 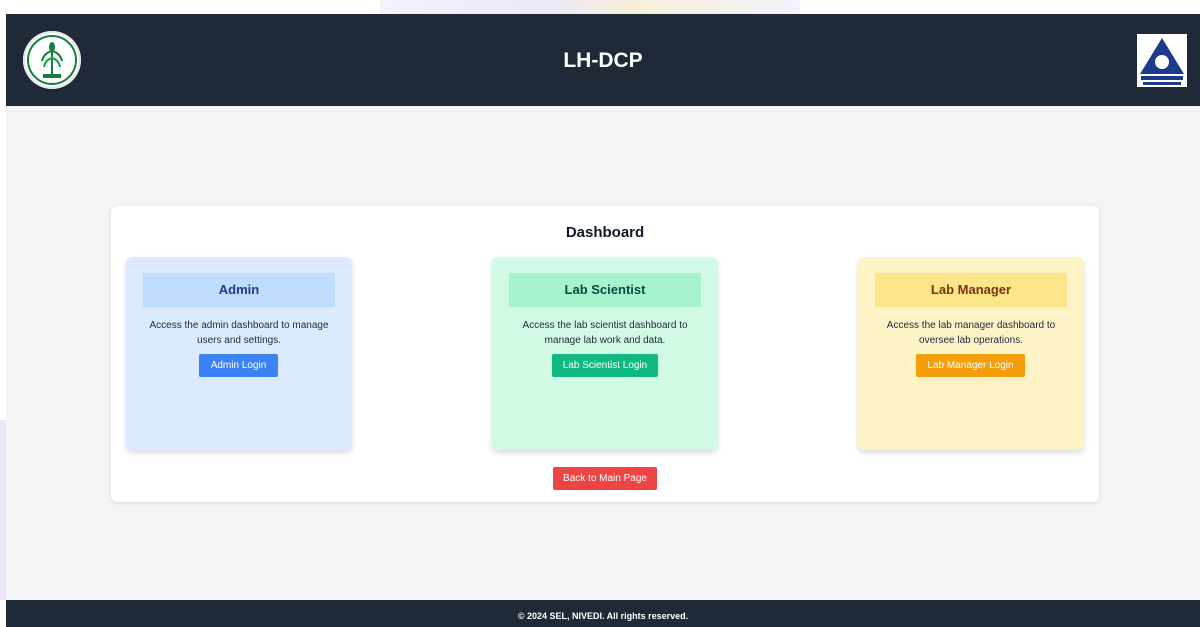 I want to click on nivedi-logo-icon, so click(x=1162, y=60).